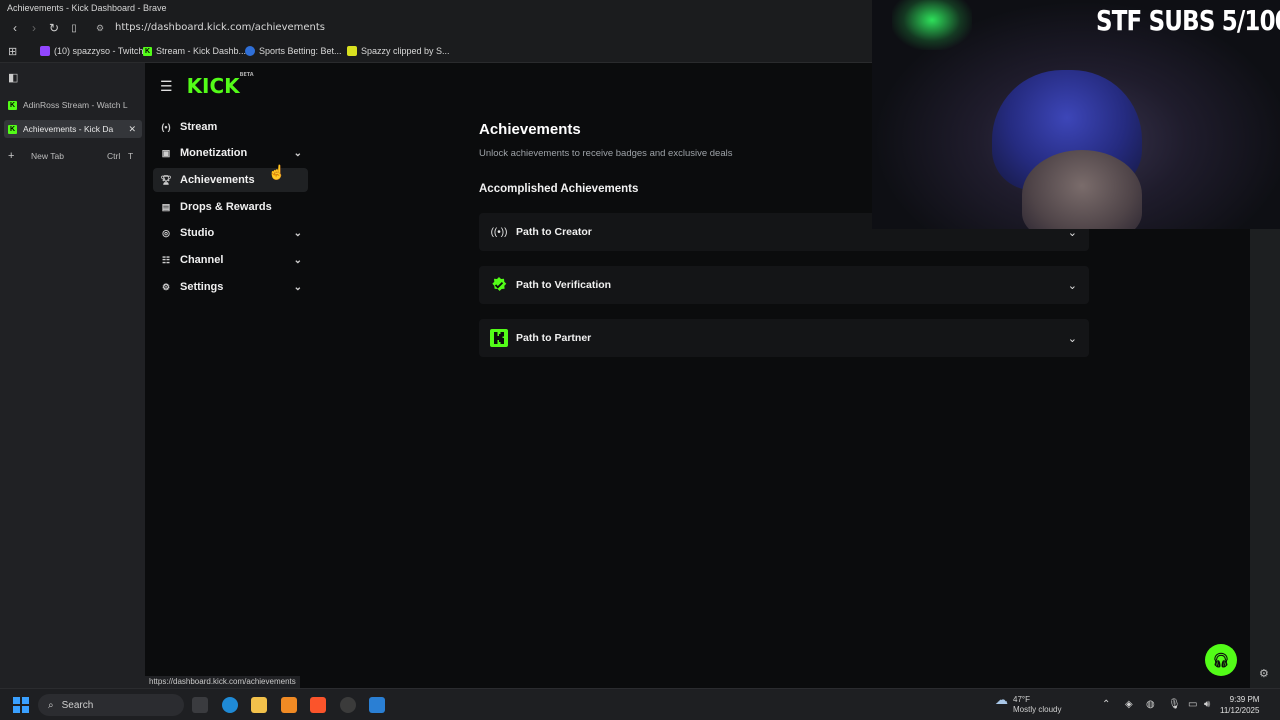  I want to click on sports-betting-icon, so click(250, 51).